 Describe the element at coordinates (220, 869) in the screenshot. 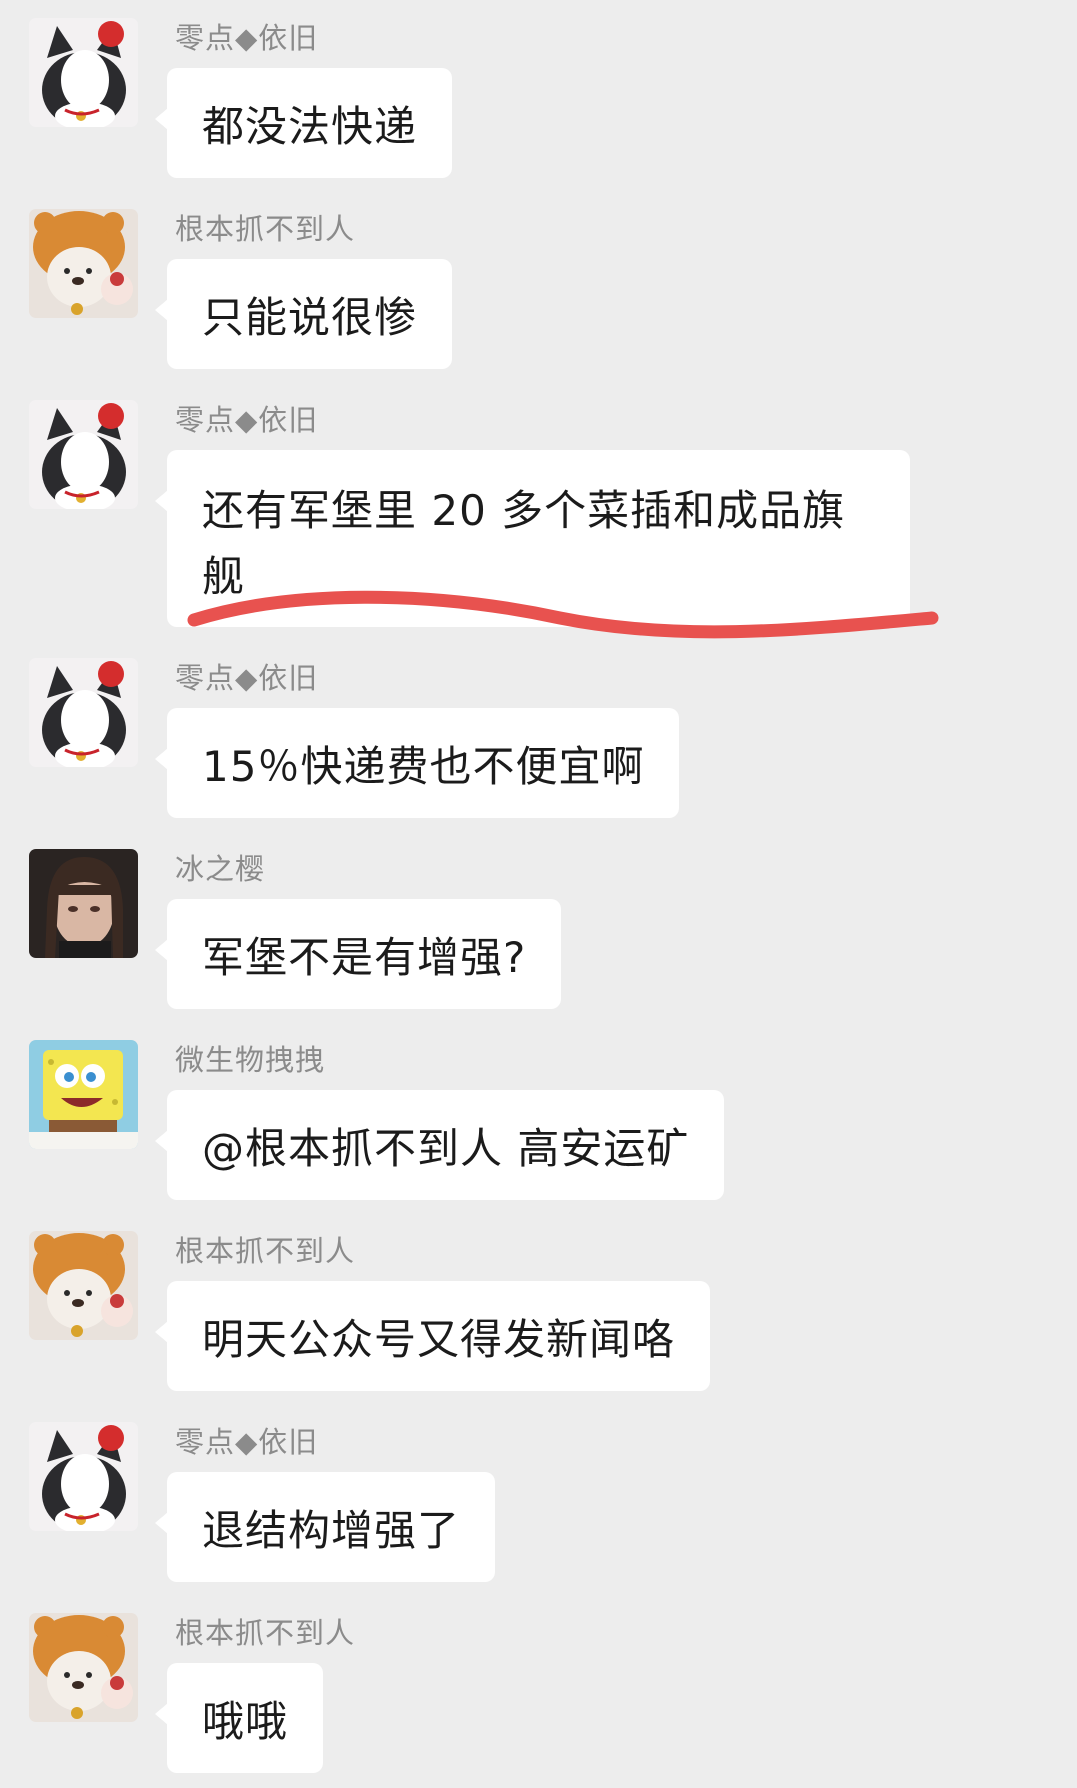

I see `sender-name: 冰之樱` at that location.